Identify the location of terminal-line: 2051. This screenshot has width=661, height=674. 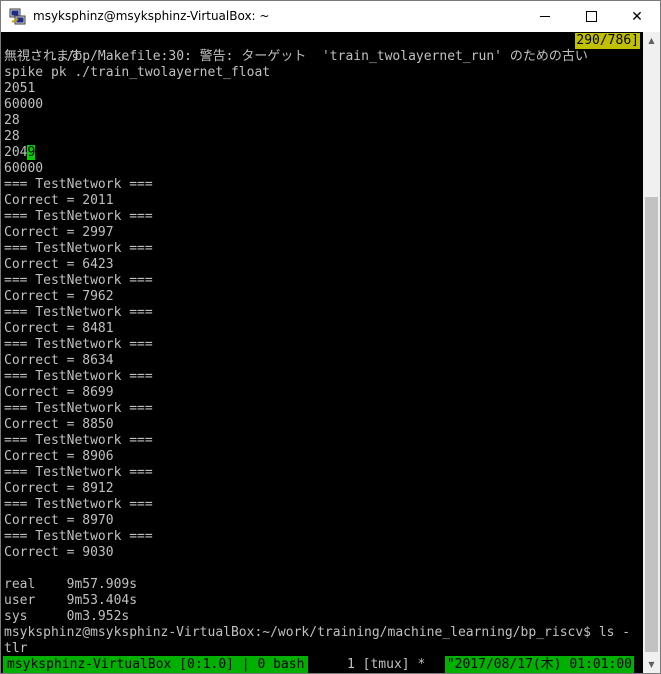
(20, 88).